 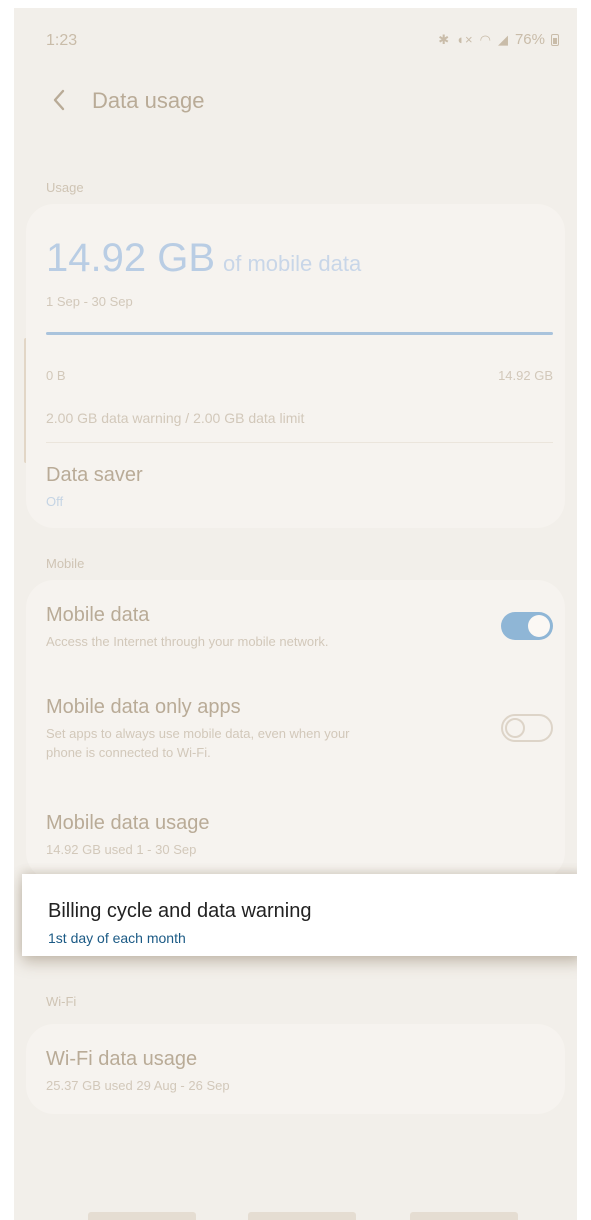 I want to click on signal-icon: ◢, so click(x=503, y=39).